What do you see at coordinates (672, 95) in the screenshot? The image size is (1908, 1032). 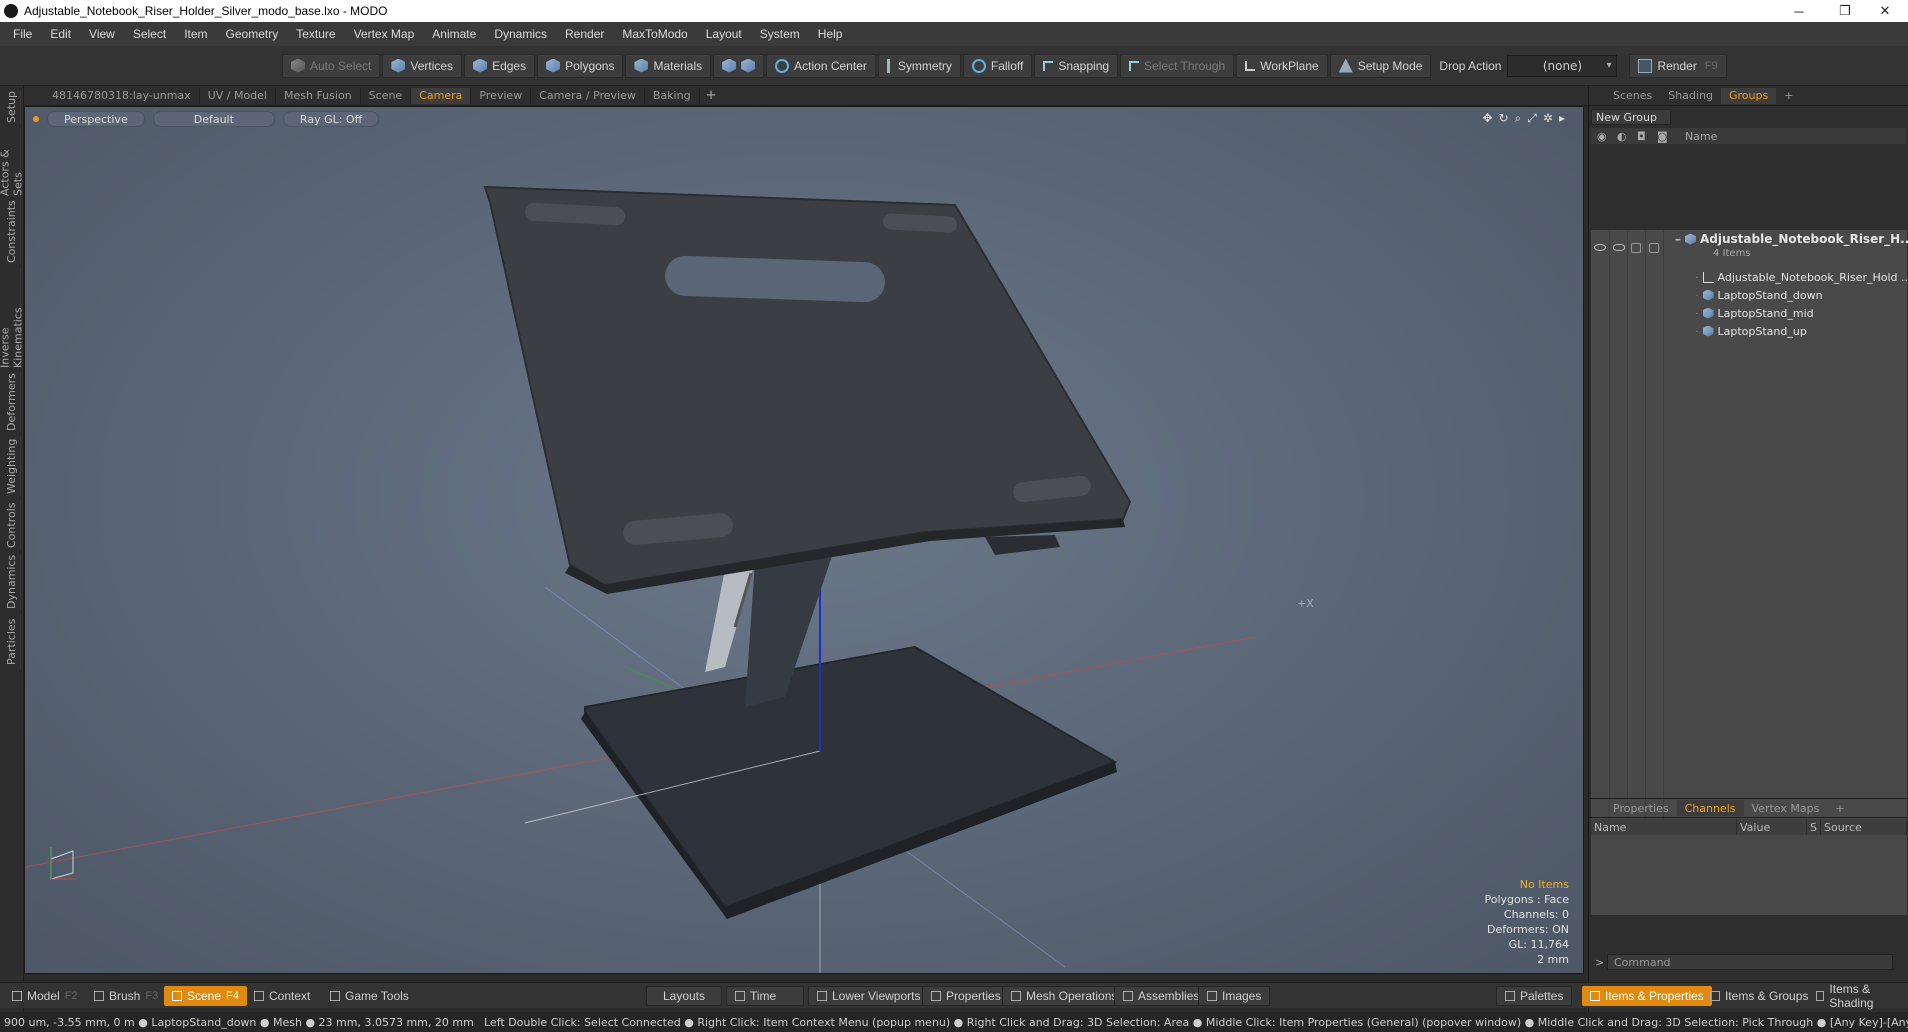 I see `tab-baking: Baking` at bounding box center [672, 95].